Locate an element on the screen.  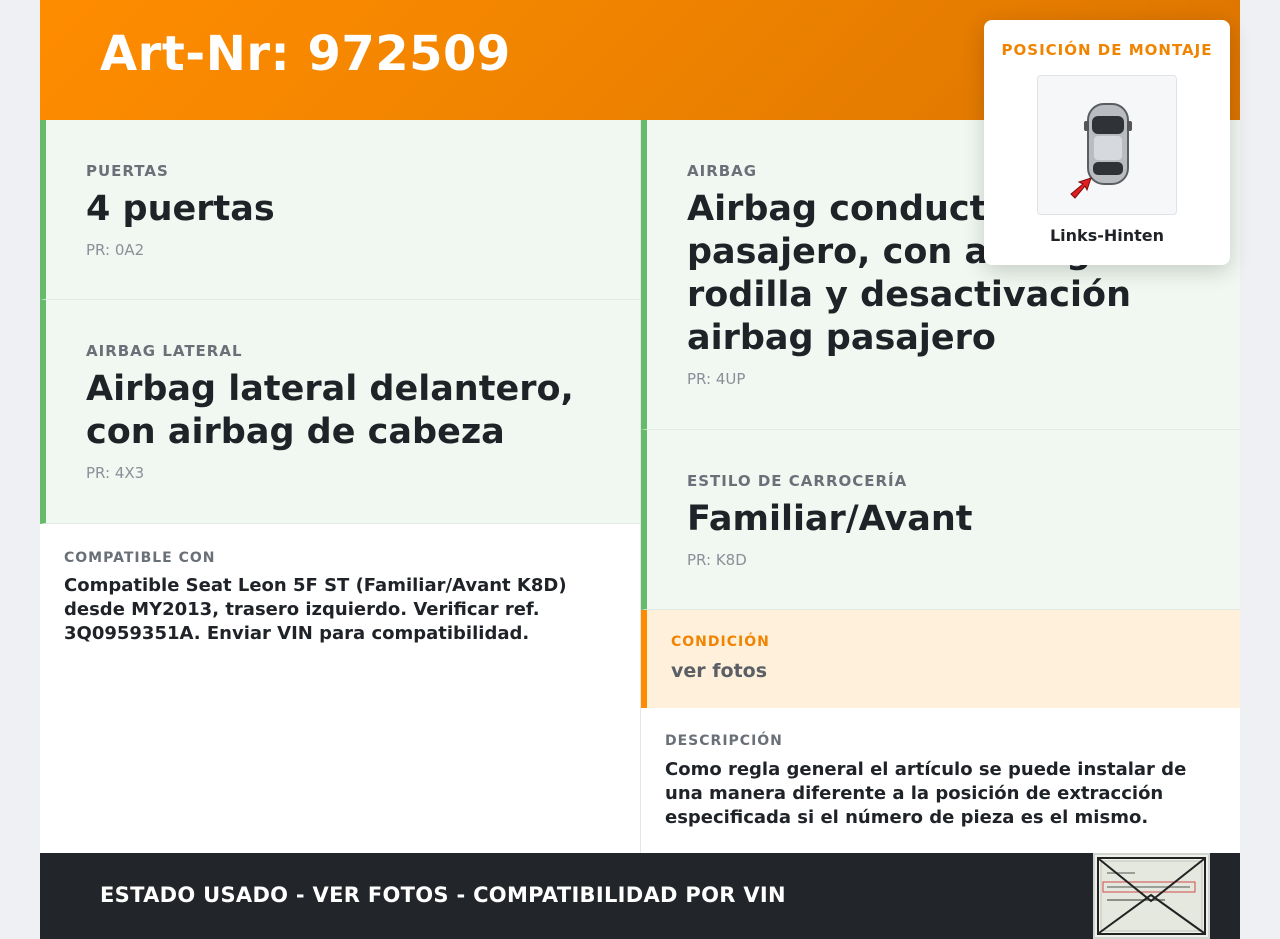
side-airbag-label: AIRBAG LATERAL is located at coordinates (164, 351).